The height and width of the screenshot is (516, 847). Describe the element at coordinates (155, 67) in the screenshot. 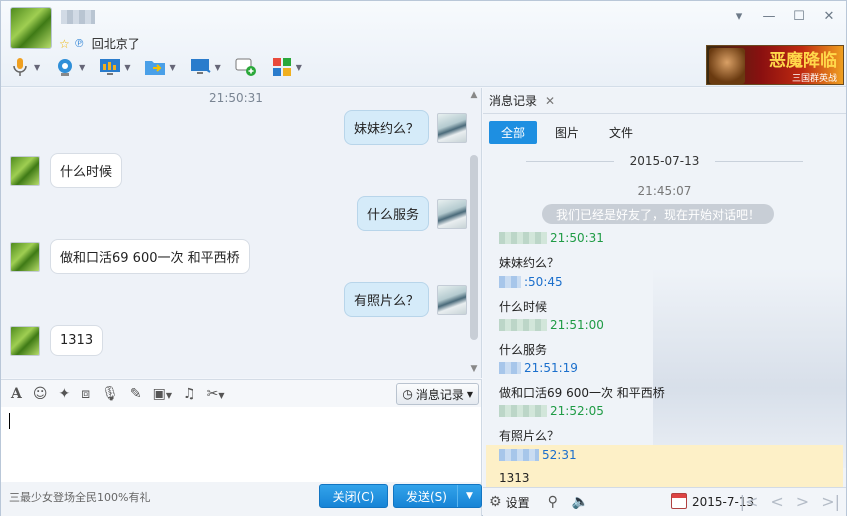

I see `folder-icon` at that location.